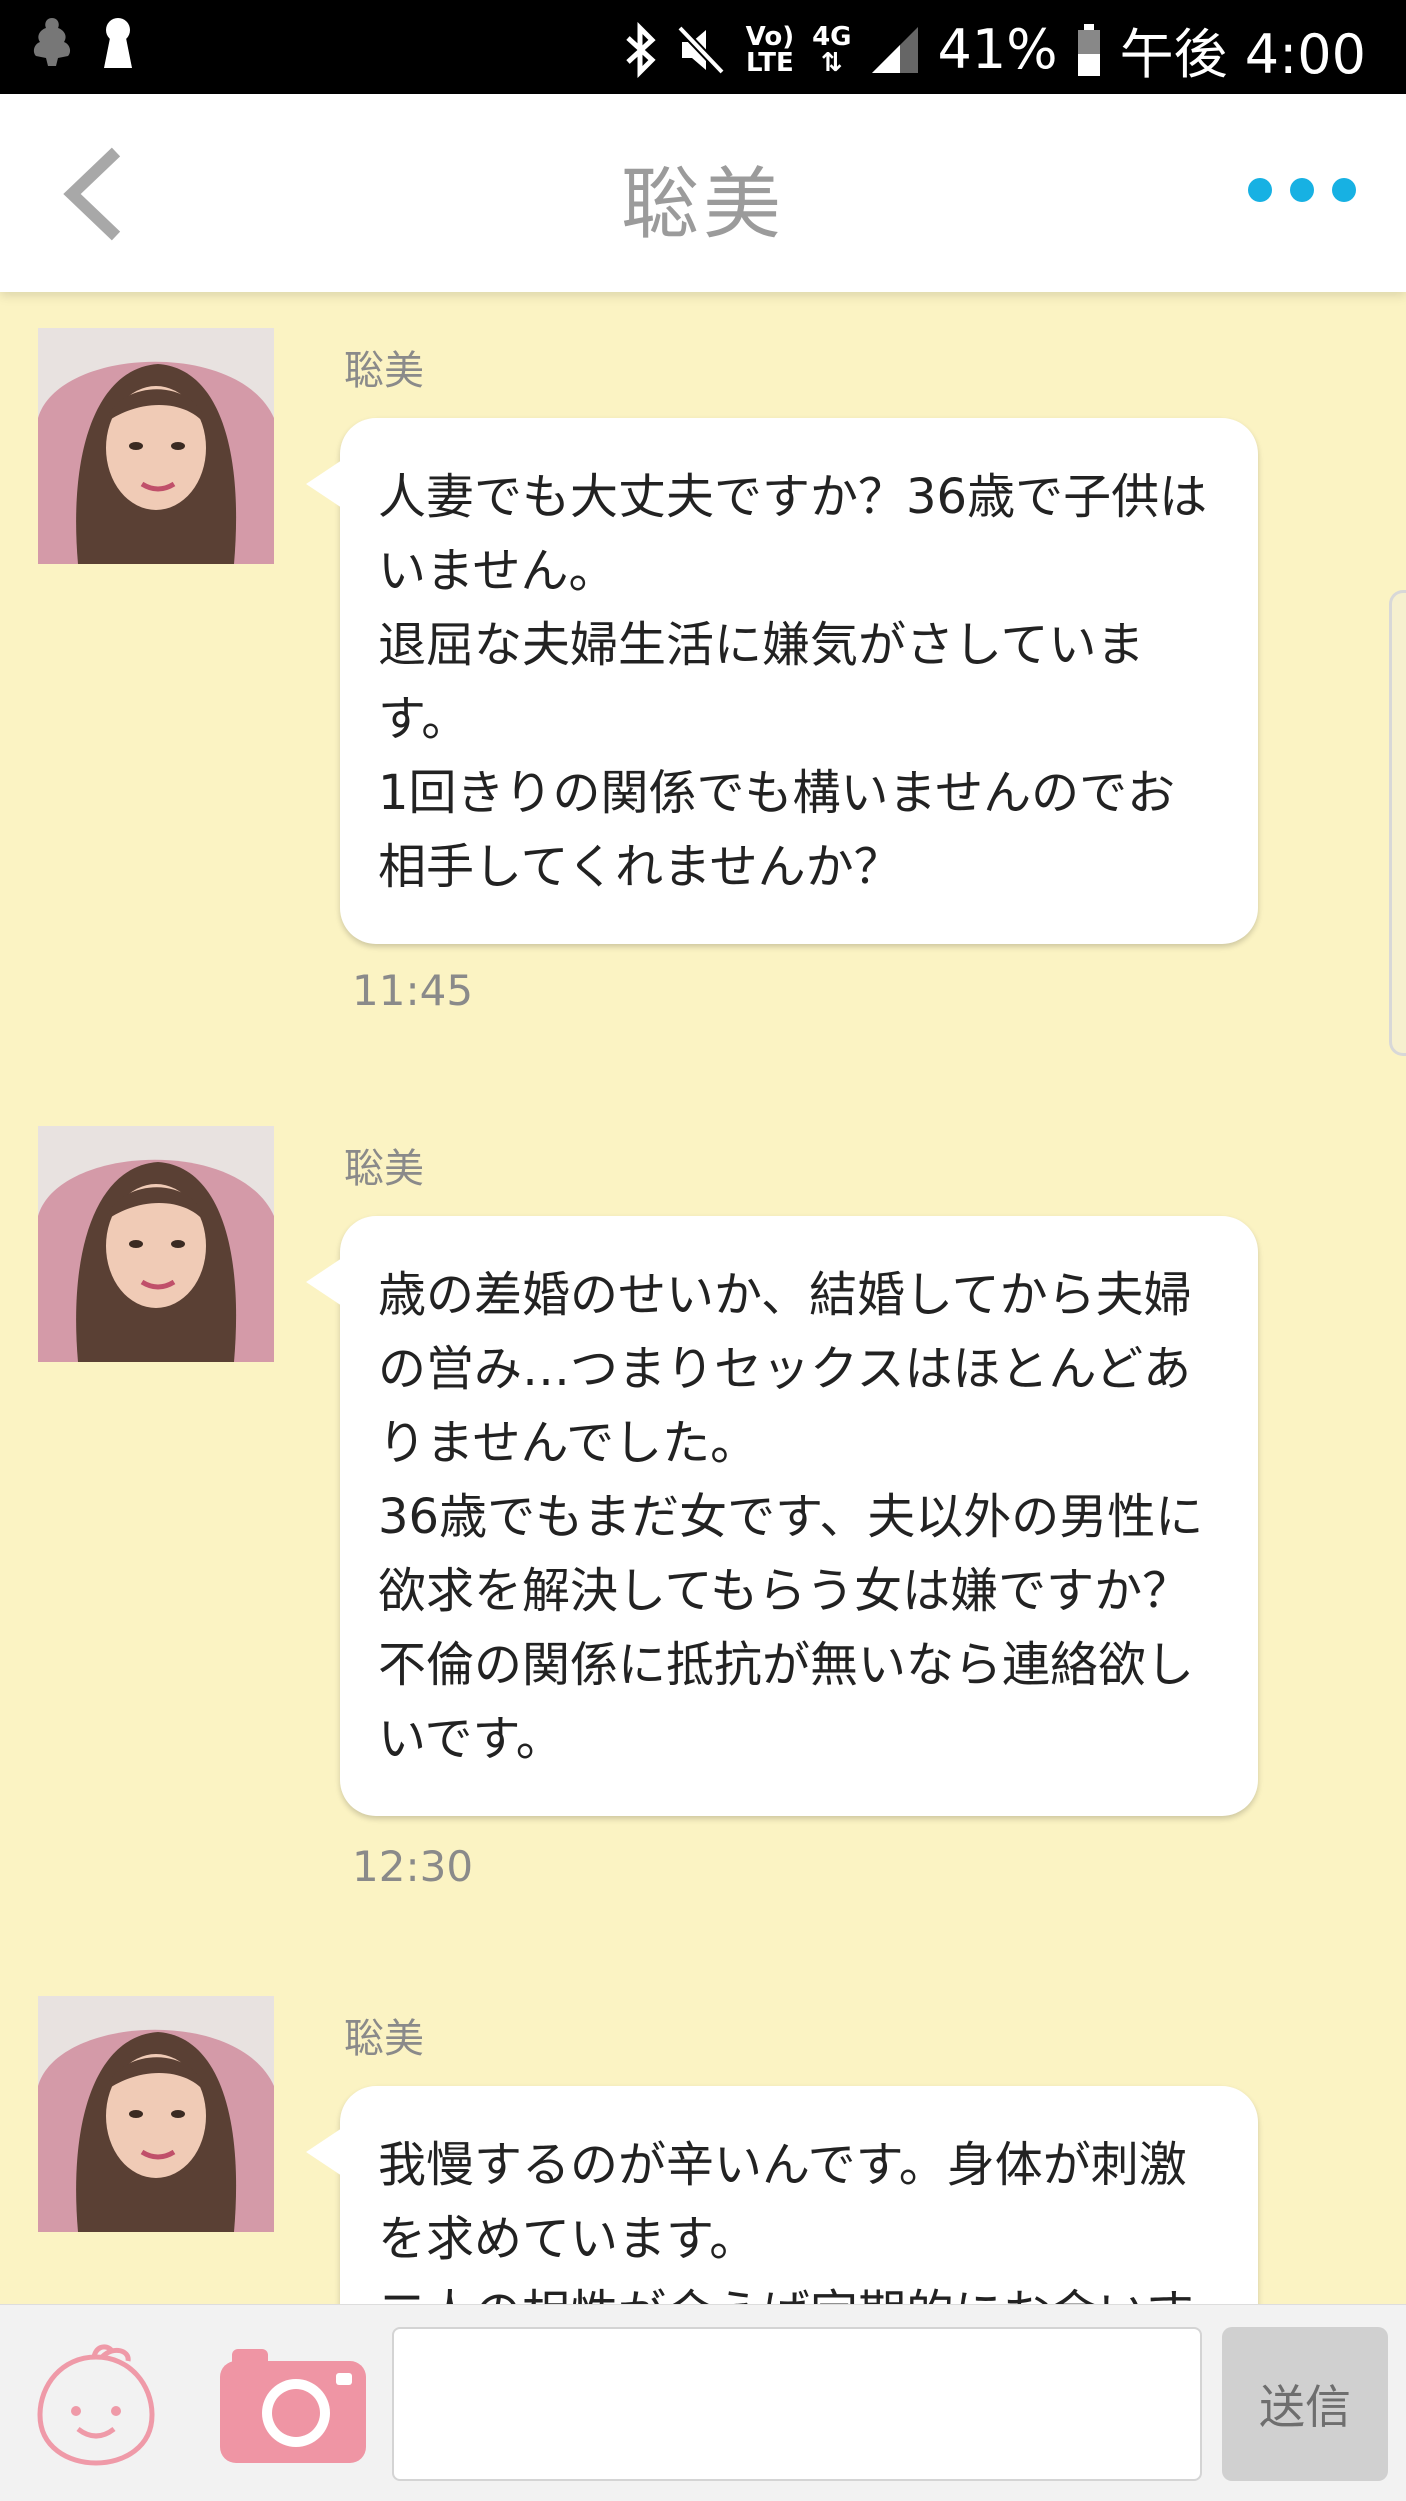  Describe the element at coordinates (293, 2406) in the screenshot. I see `camera-icon` at that location.